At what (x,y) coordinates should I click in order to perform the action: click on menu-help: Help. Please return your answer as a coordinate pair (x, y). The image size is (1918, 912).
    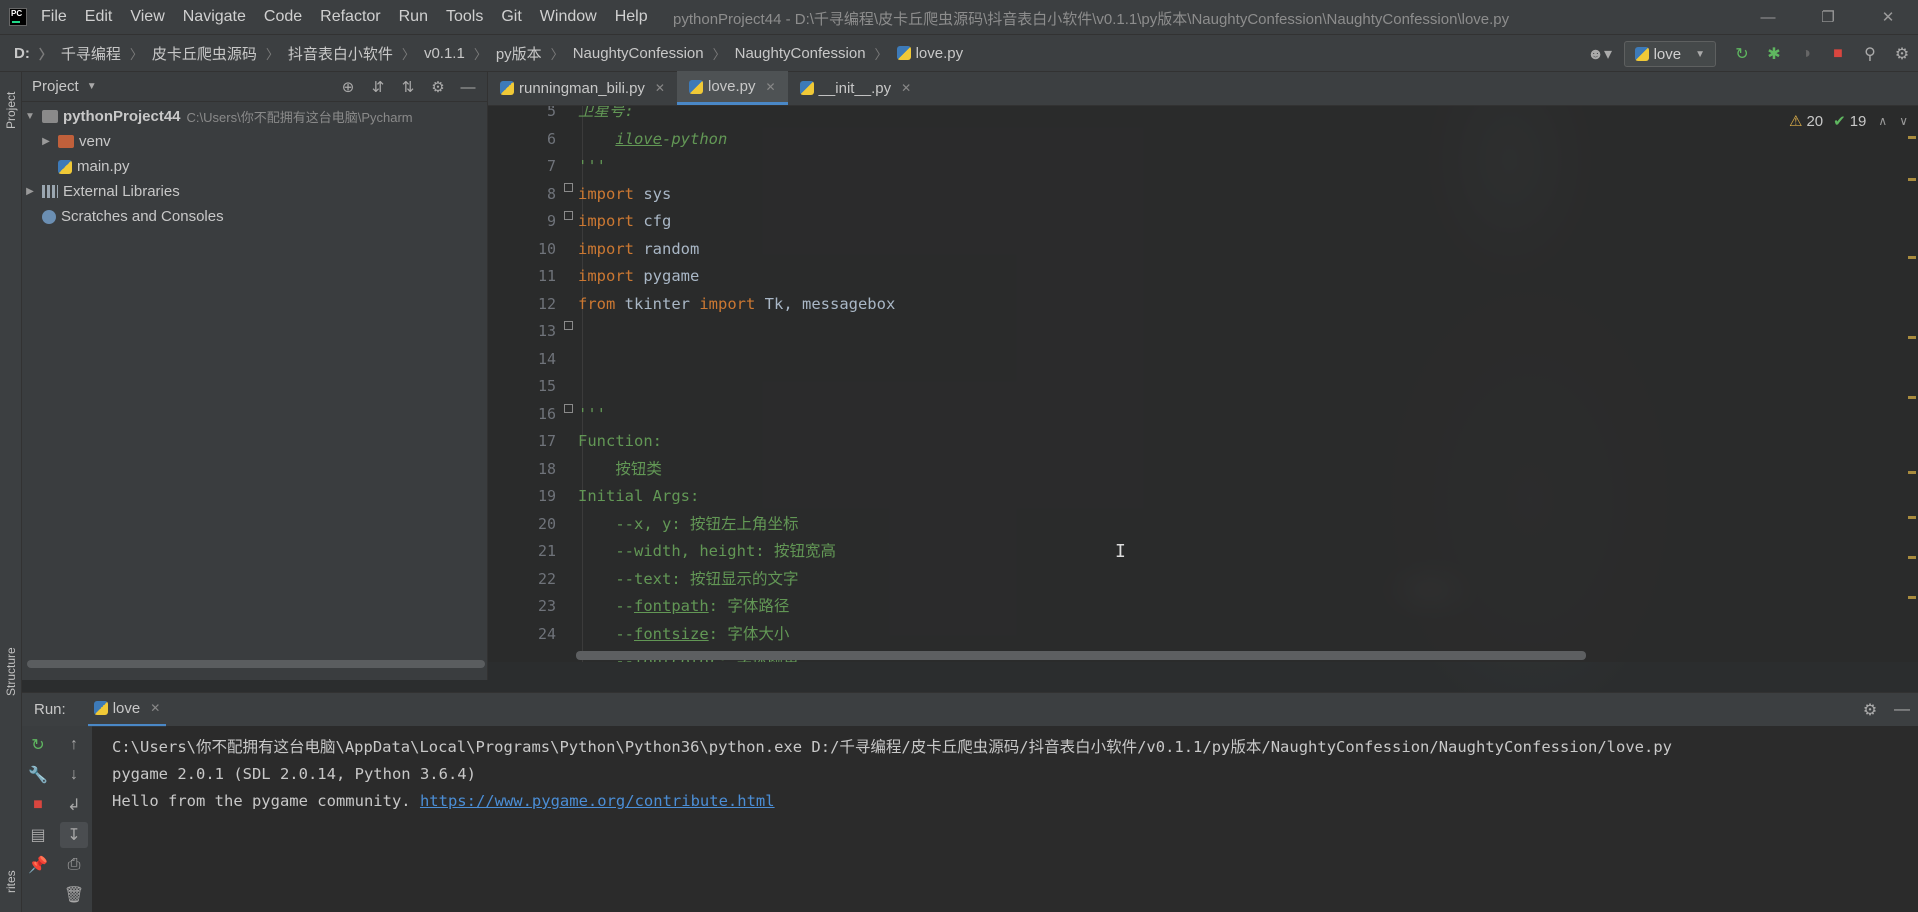
    Looking at the image, I should click on (631, 17).